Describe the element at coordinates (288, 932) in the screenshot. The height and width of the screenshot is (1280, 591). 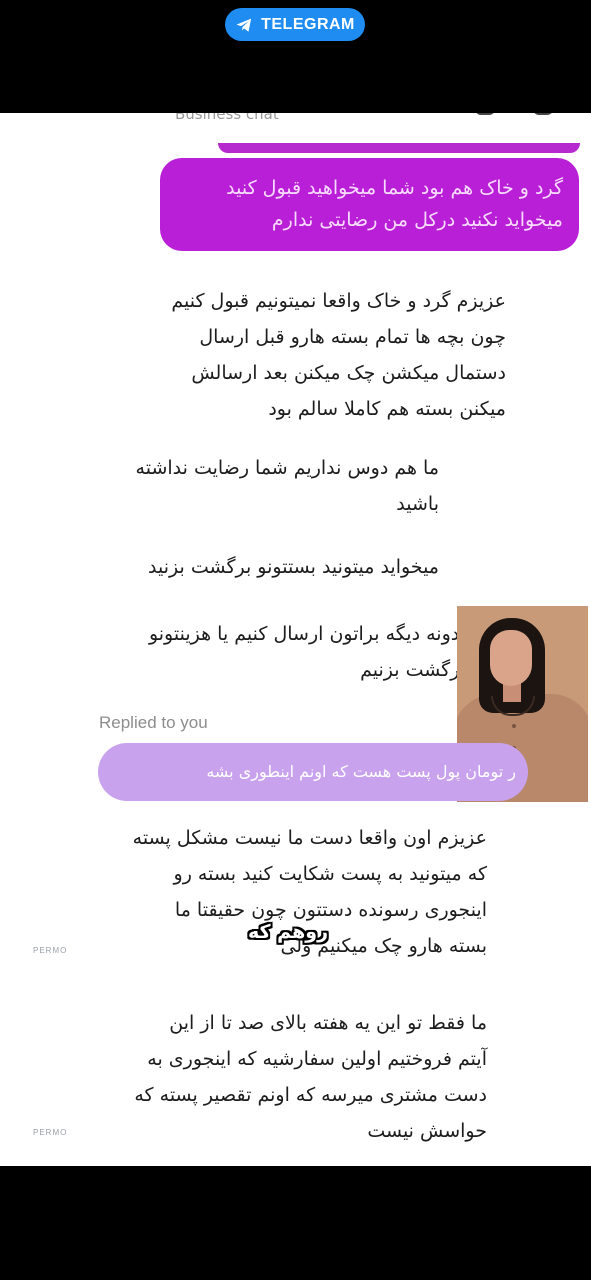
I see `video-caption: روهم که` at that location.